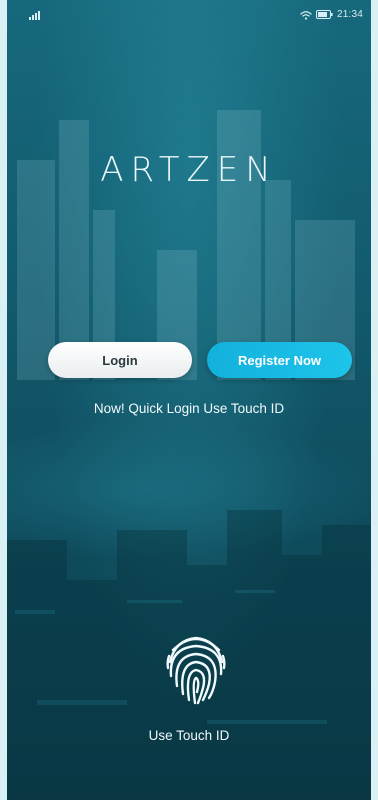  Describe the element at coordinates (189, 170) in the screenshot. I see `app-logo: ARTZEN` at that location.